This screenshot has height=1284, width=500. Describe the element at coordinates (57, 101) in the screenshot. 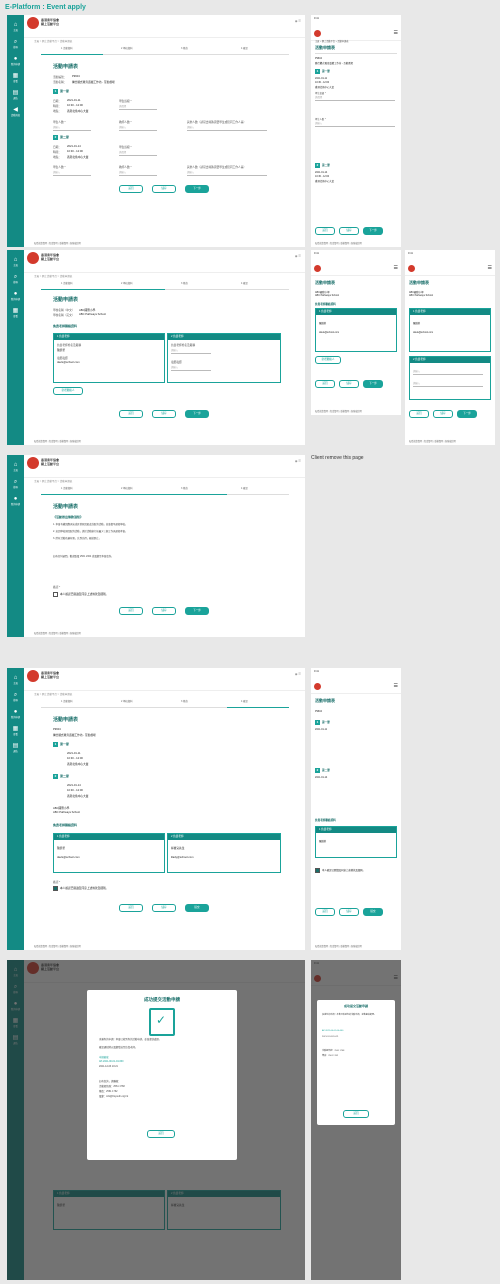

I see `date-label: 日期：` at that location.